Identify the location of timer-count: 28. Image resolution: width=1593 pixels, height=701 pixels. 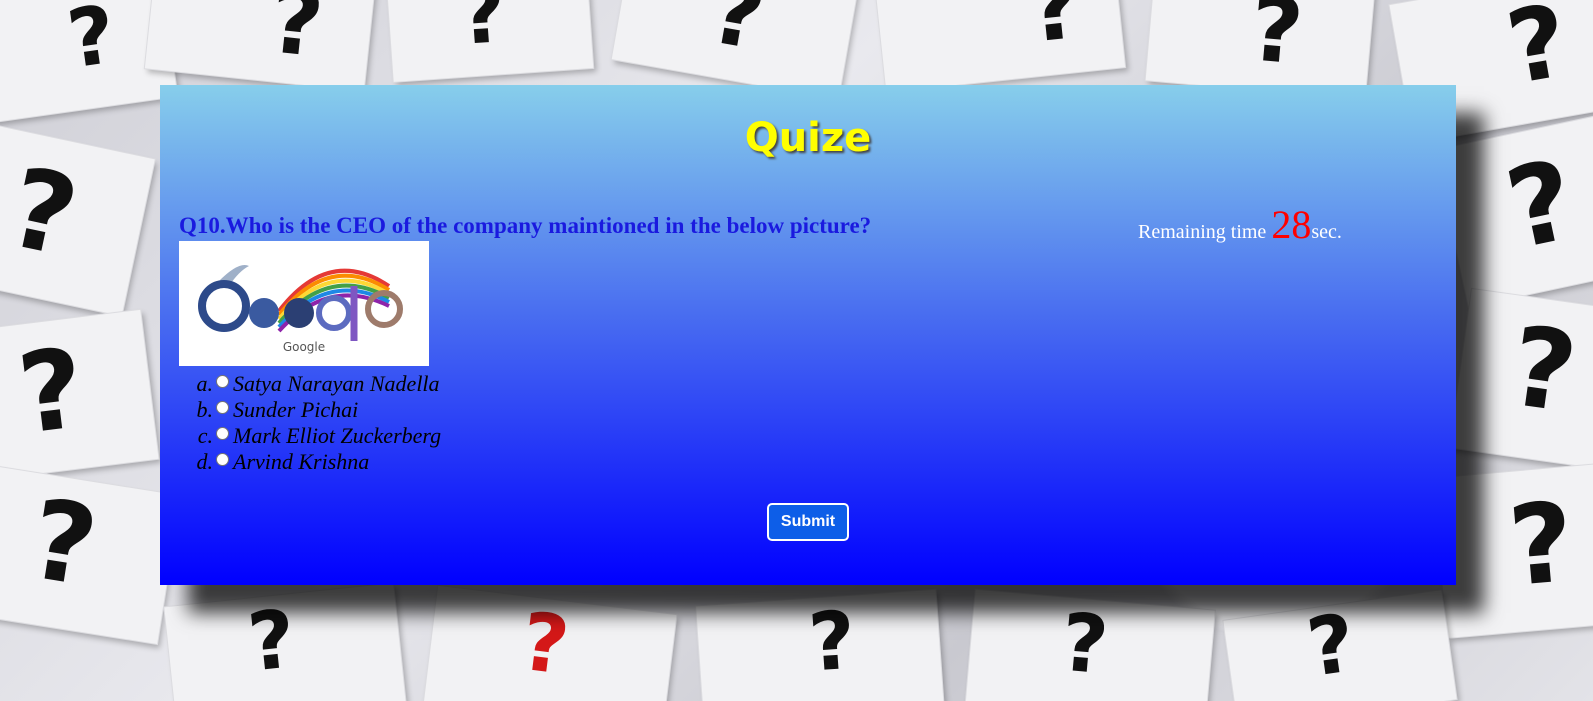
(1291, 224).